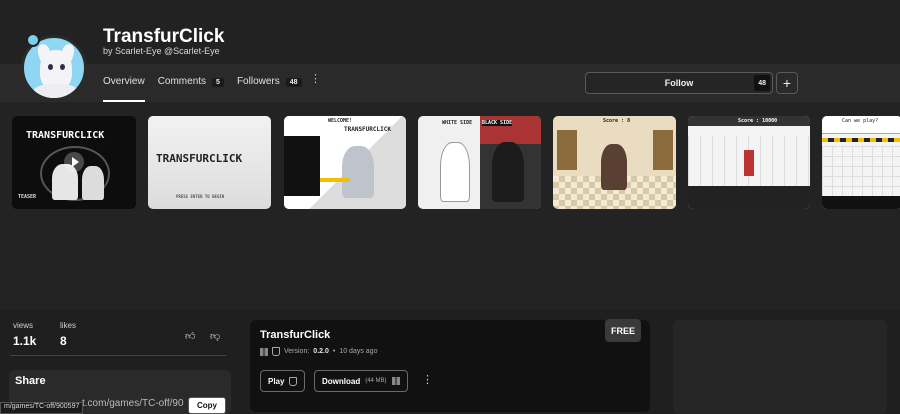  What do you see at coordinates (207, 405) in the screenshot?
I see `copy-button: Copy` at bounding box center [207, 405].